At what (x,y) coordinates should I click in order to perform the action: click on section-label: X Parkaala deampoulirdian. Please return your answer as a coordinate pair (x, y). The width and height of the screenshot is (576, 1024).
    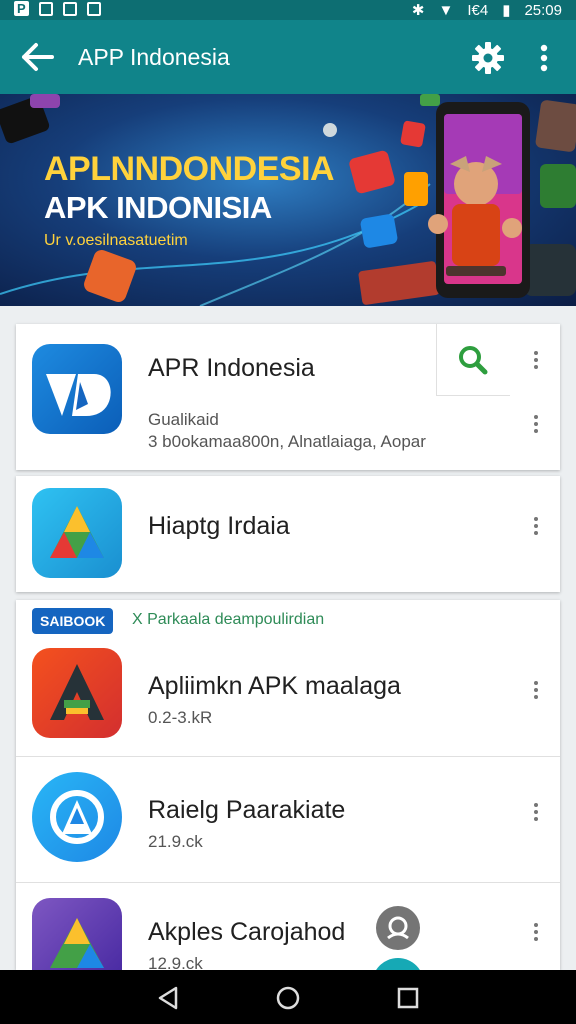
    Looking at the image, I should click on (228, 619).